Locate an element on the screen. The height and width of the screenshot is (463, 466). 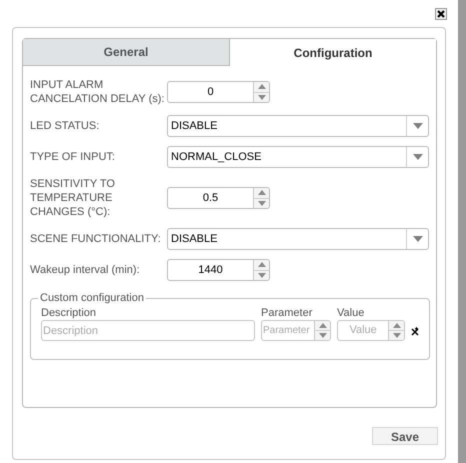
tab: General is located at coordinates (126, 52).